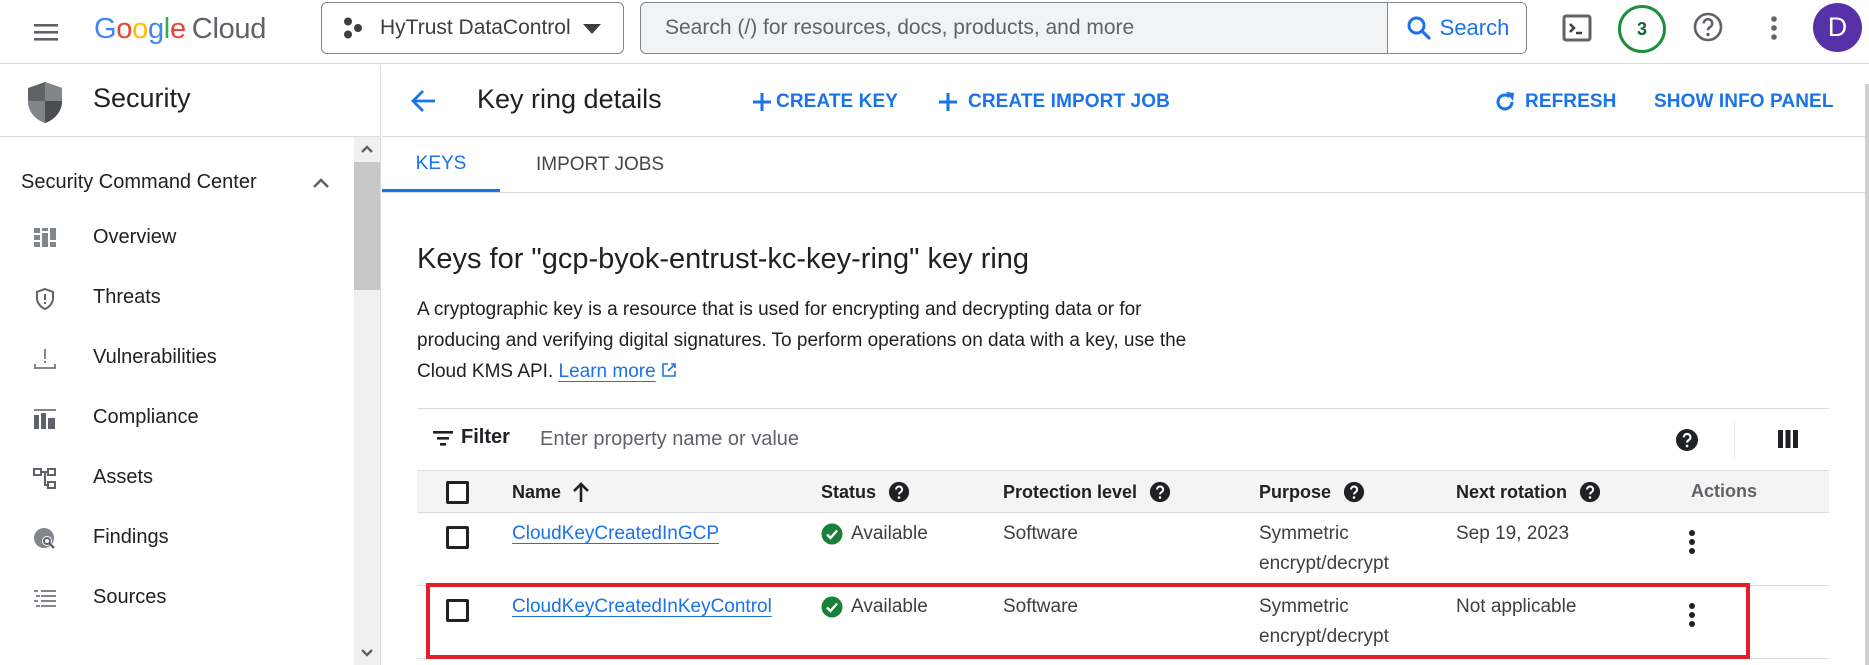 The width and height of the screenshot is (1869, 665). I want to click on more-vert-icon, so click(1692, 615).